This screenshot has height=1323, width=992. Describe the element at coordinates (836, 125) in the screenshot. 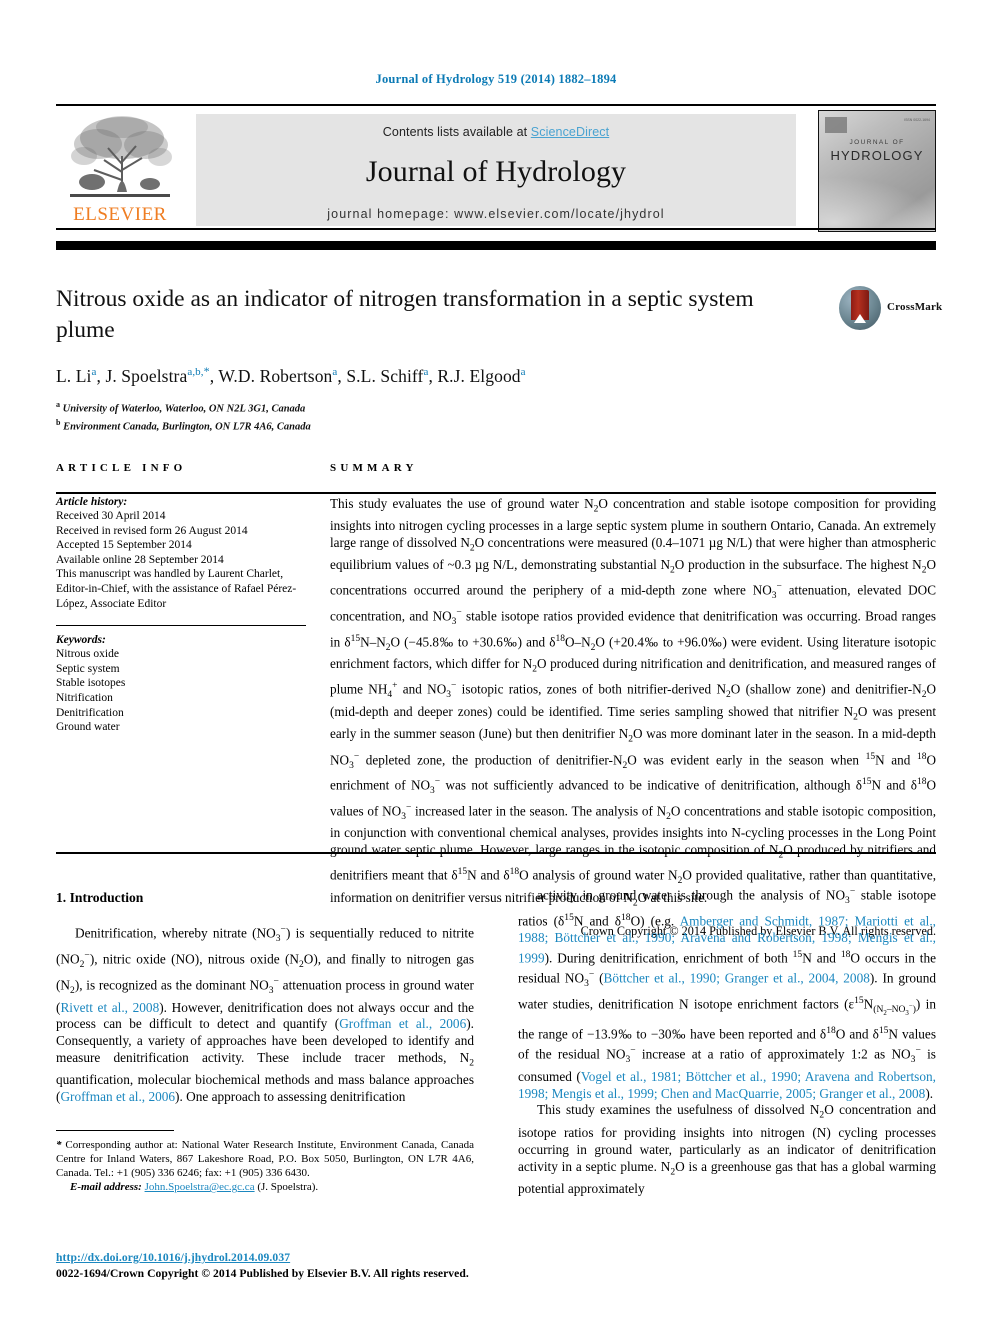

I see `cover-logo-badge` at that location.